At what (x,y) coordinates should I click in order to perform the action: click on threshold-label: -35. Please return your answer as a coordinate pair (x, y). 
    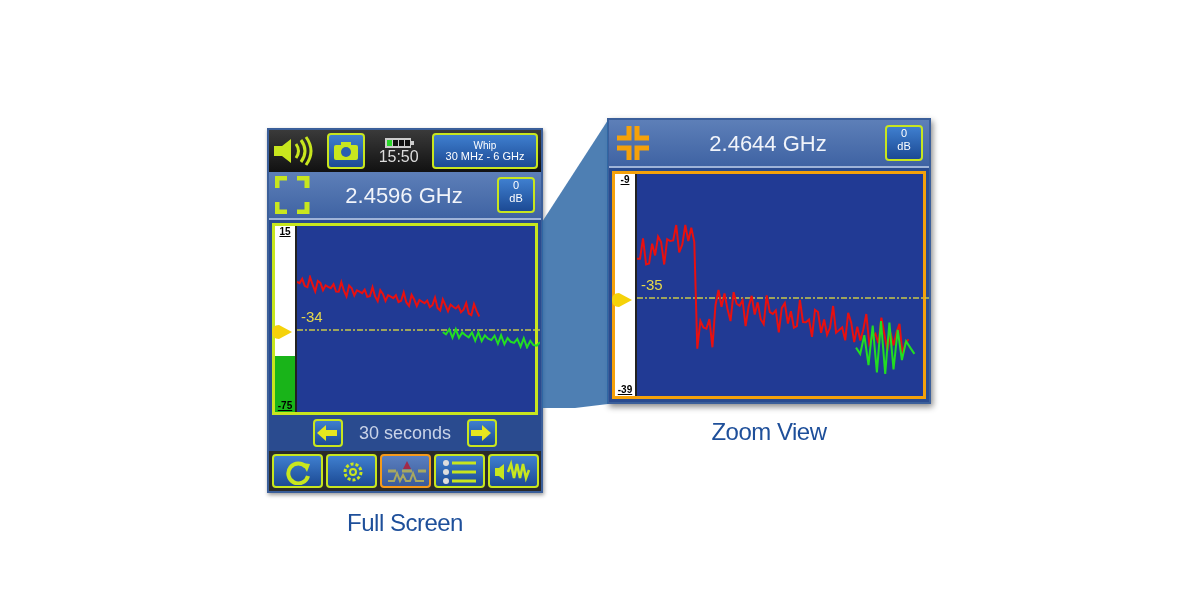
    Looking at the image, I should click on (652, 285).